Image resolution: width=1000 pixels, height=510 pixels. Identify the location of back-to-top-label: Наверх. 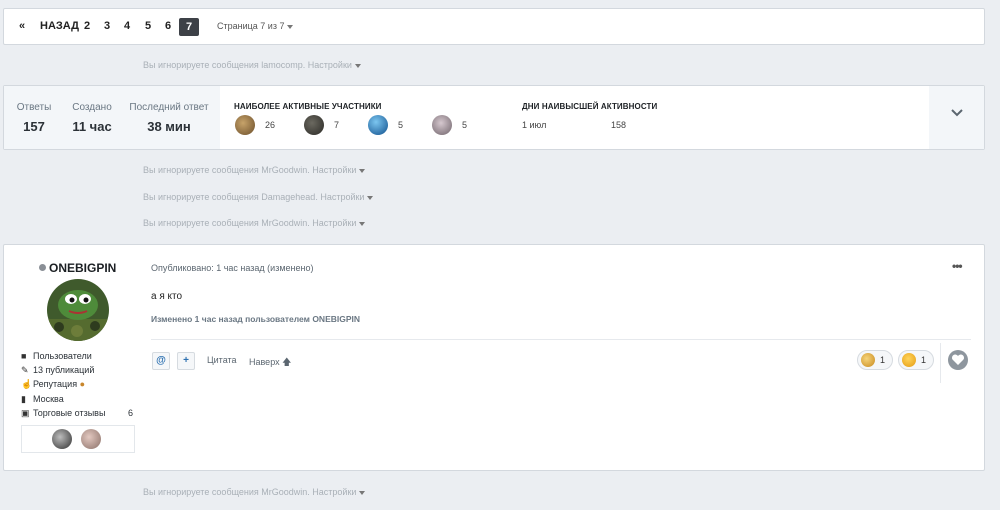
(264, 362).